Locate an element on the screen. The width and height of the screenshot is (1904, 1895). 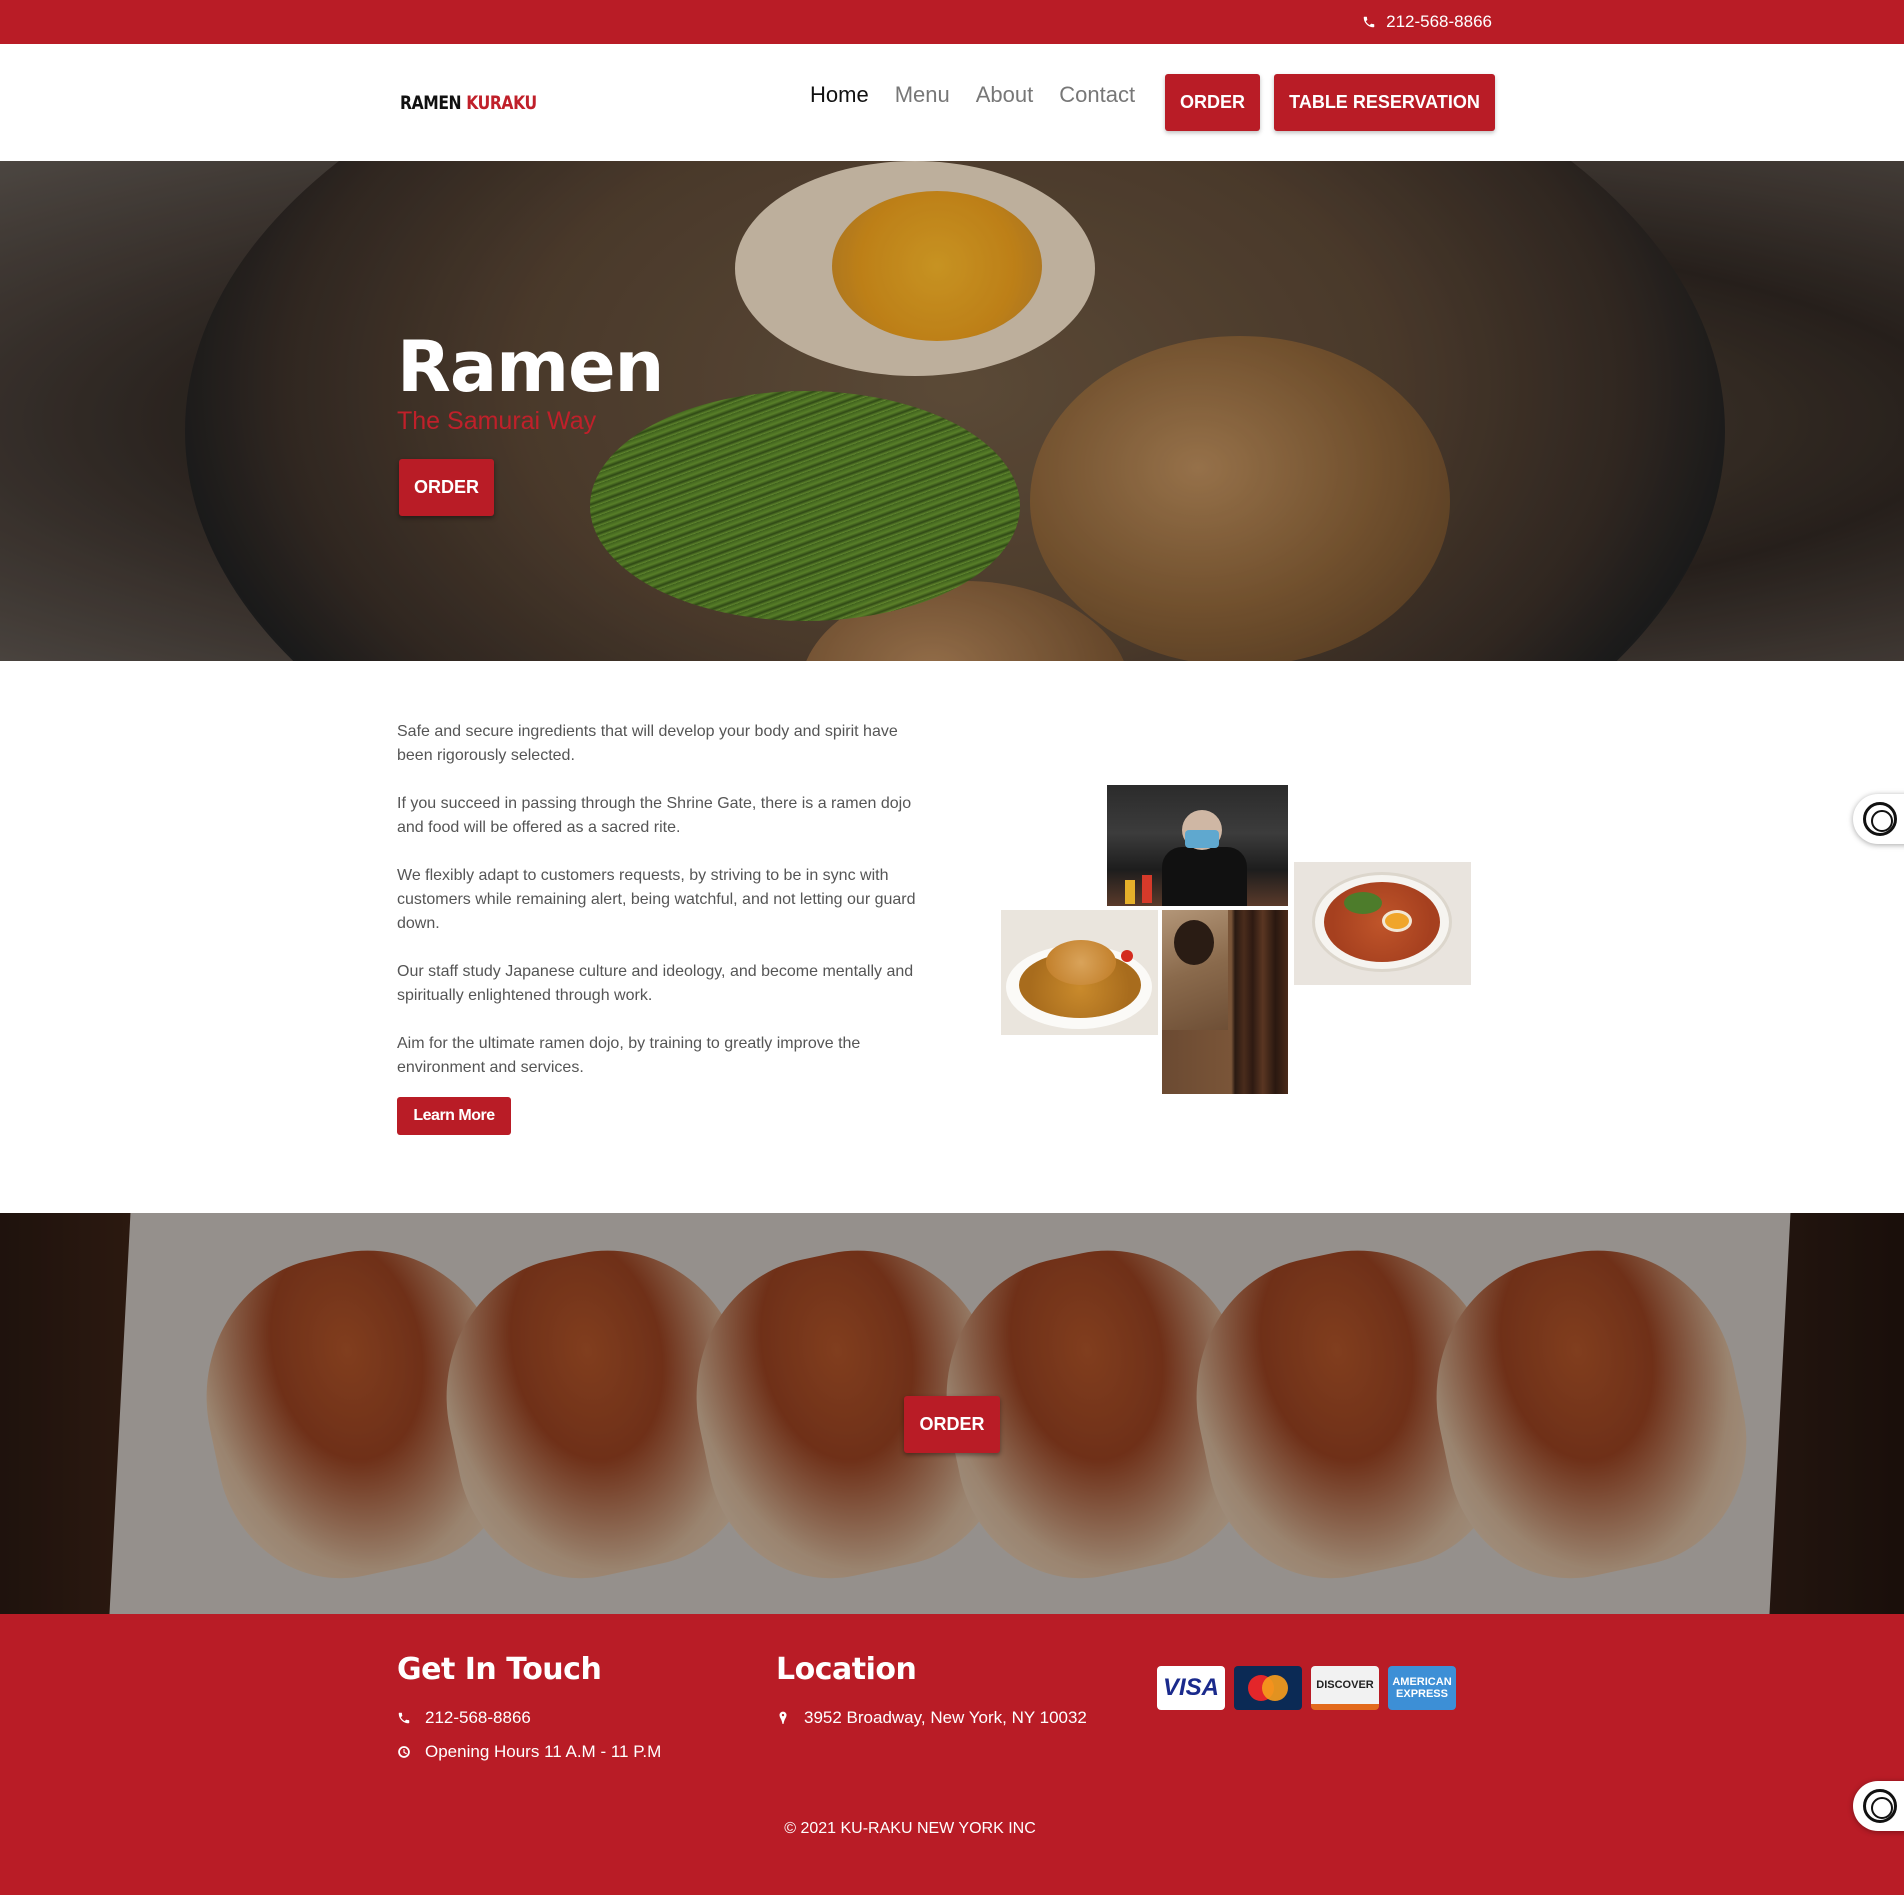
herb-garnish is located at coordinates (1363, 903).